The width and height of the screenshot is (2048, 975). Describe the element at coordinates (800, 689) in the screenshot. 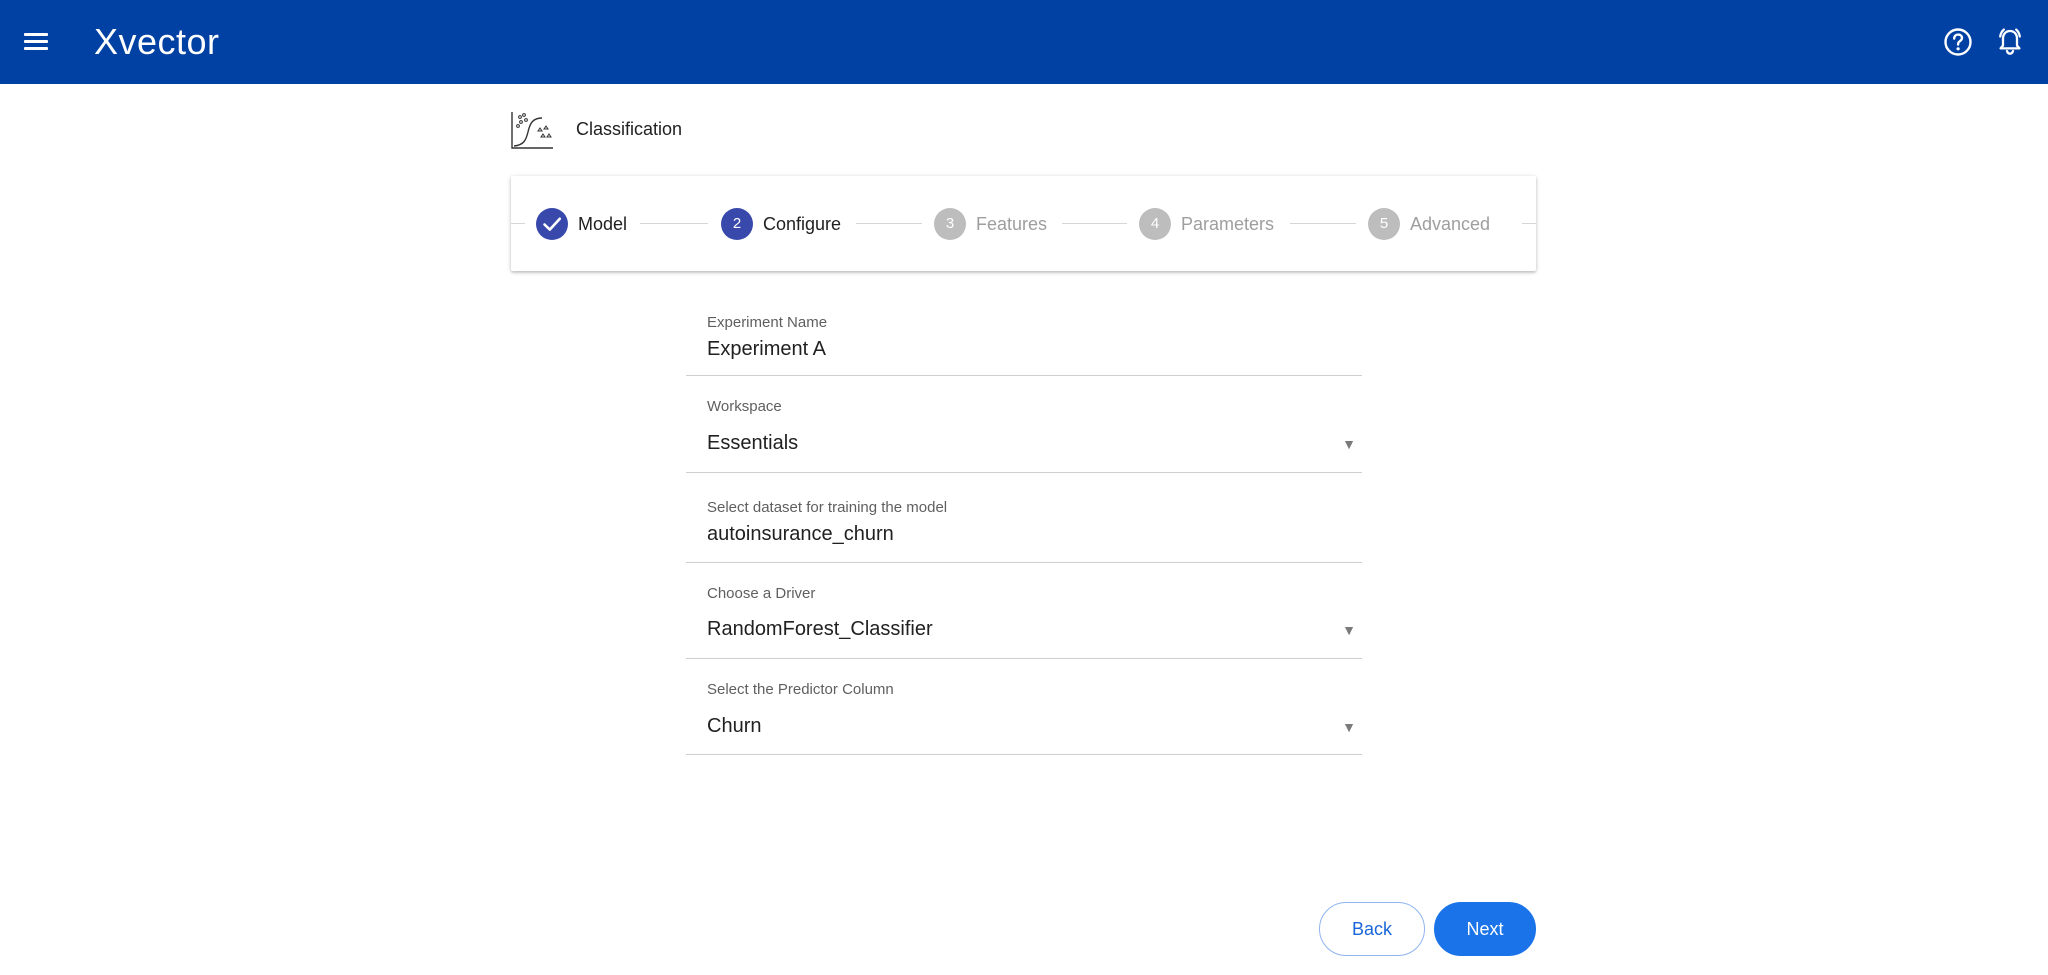

I see `field-label: Select the Predictor Column` at that location.